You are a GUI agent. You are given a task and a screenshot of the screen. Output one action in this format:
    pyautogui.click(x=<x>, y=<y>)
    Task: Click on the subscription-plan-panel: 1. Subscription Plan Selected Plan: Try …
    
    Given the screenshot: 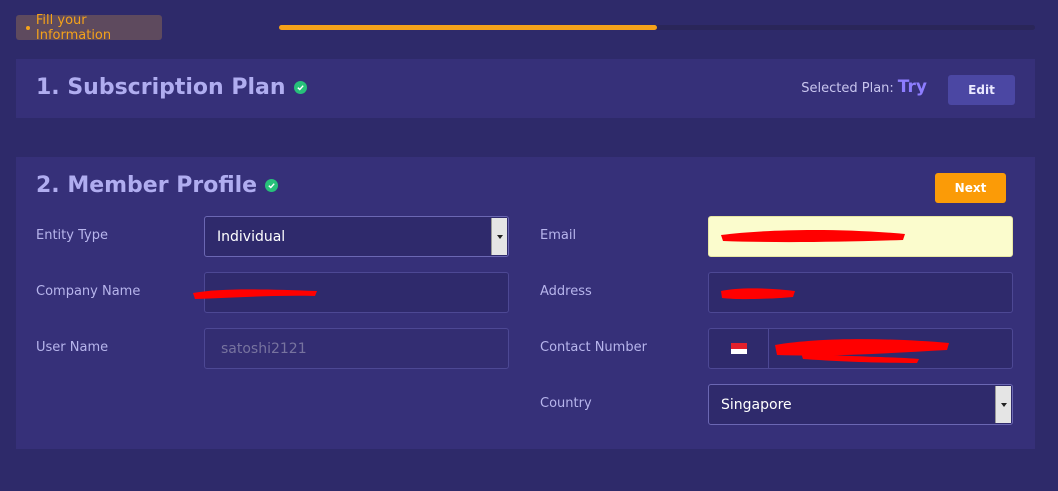 What is the action you would take?
    pyautogui.click(x=525, y=88)
    